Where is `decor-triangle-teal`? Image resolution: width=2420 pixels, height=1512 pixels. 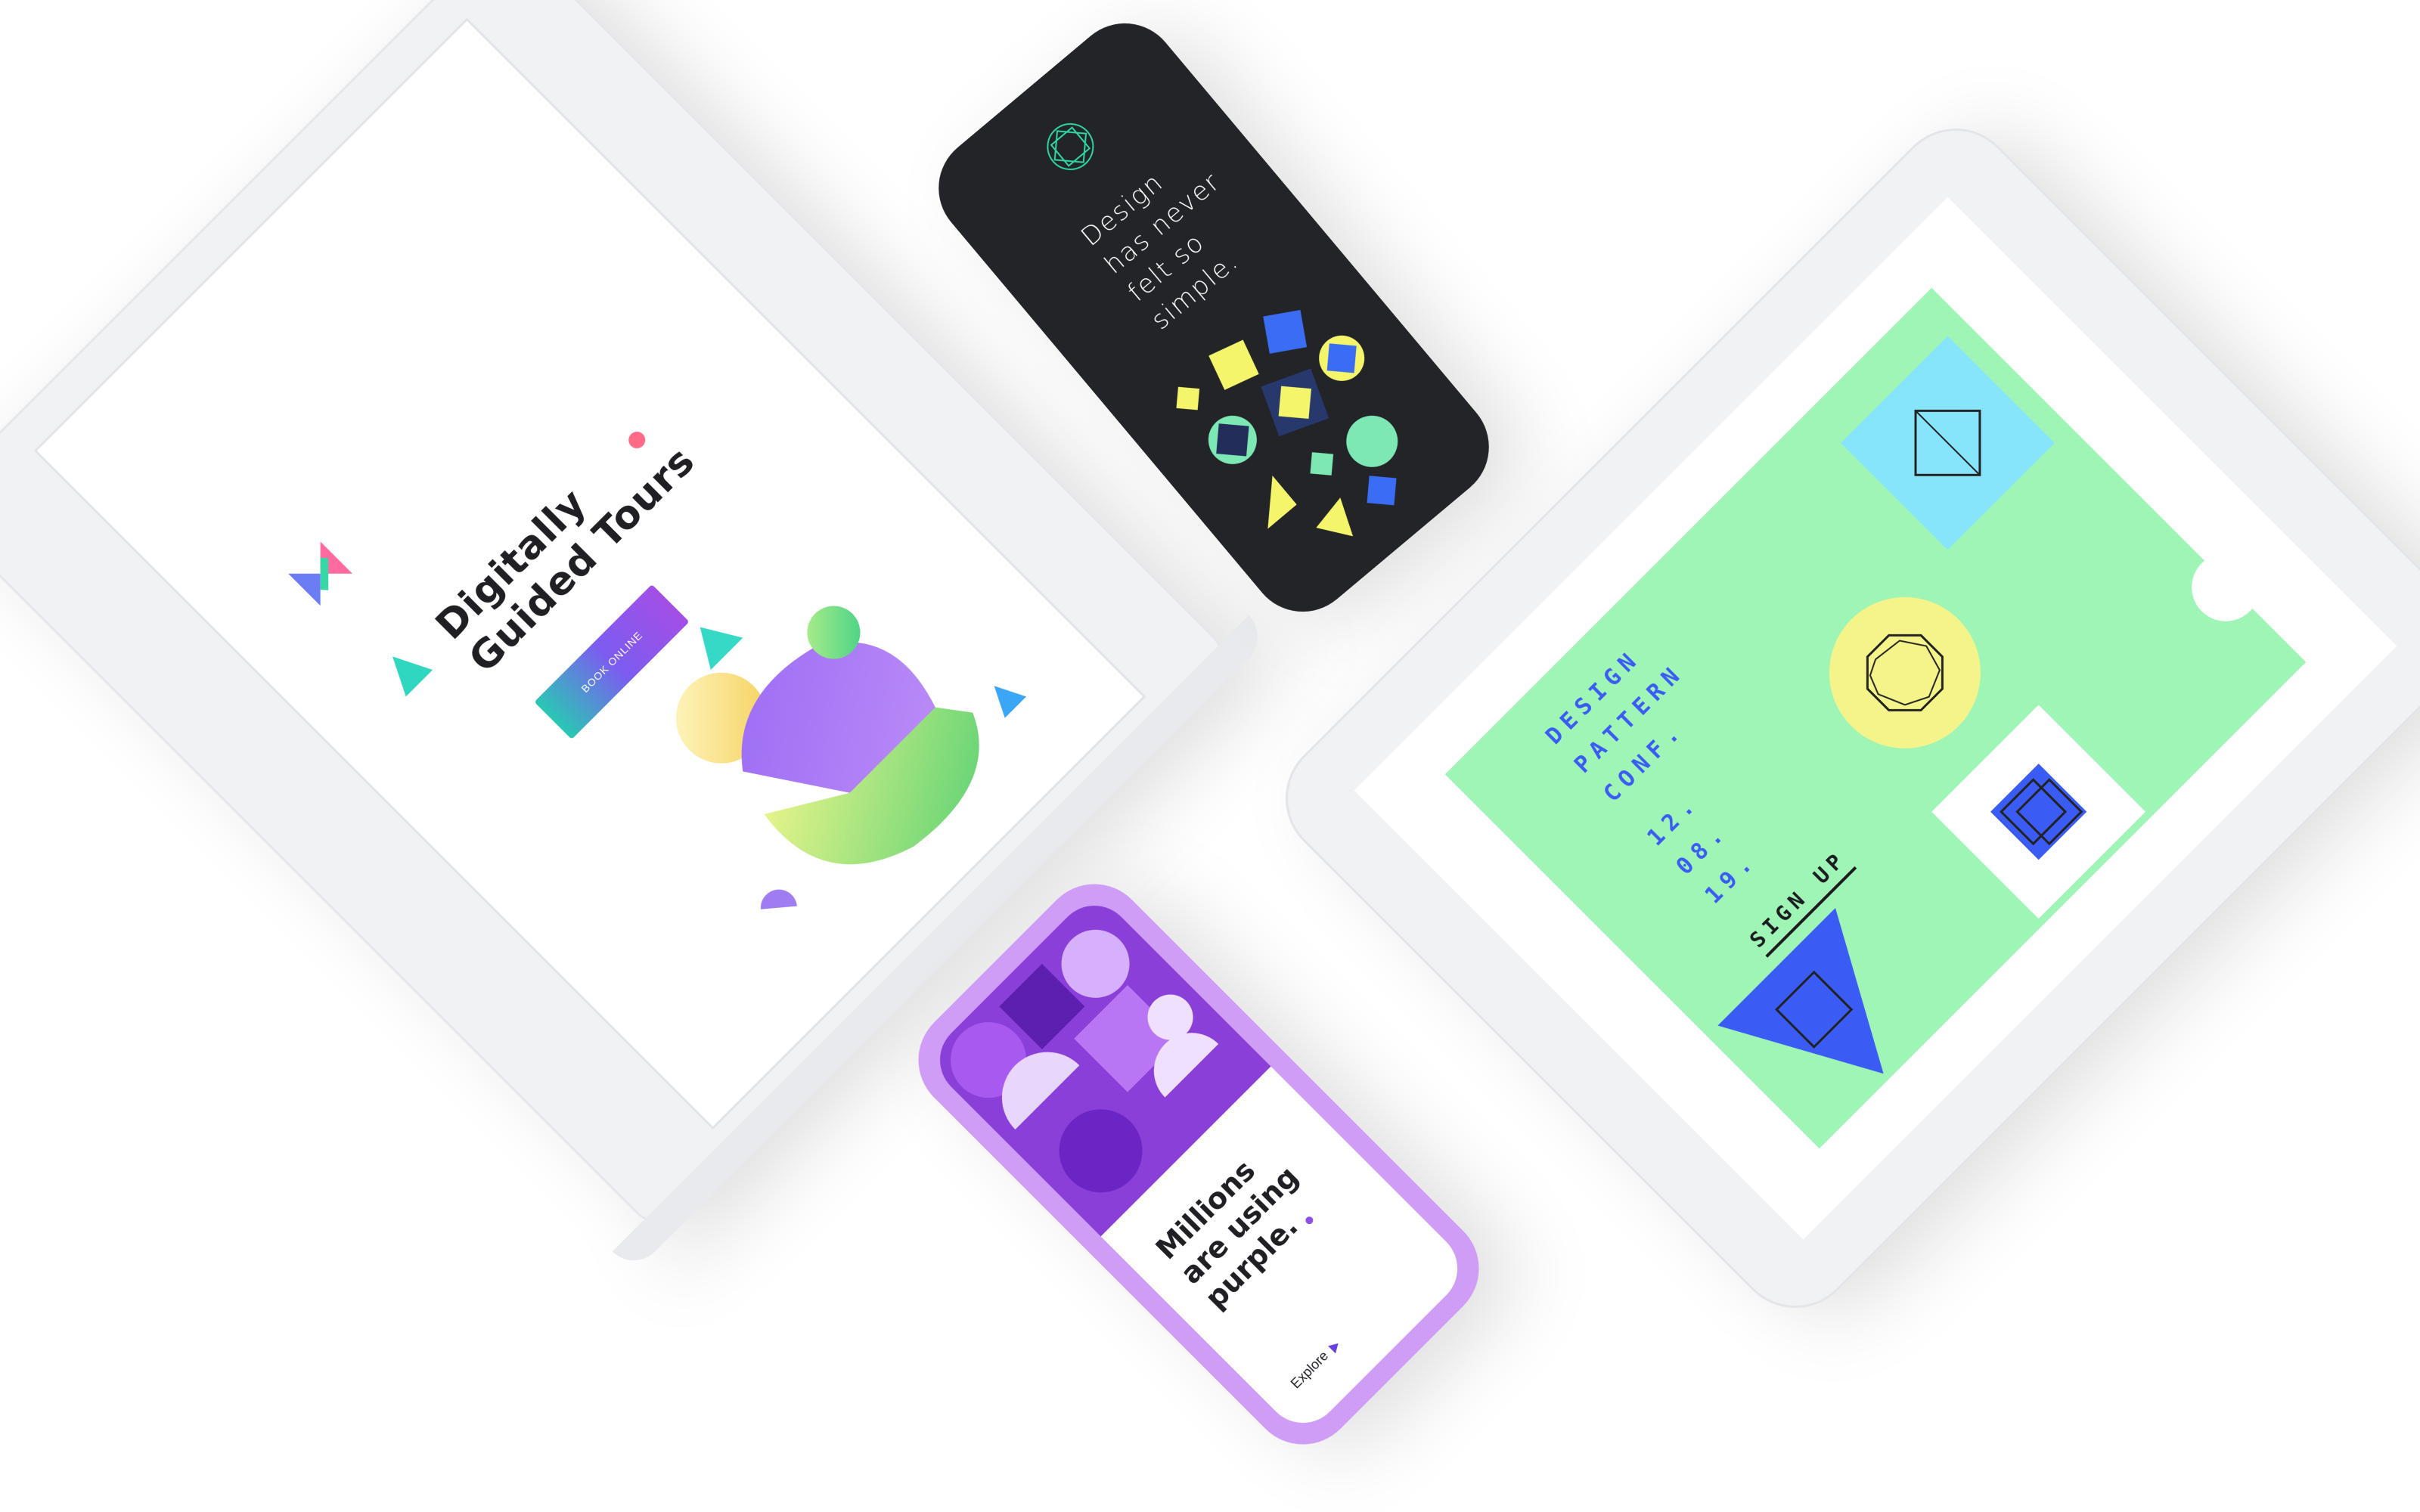 decor-triangle-teal is located at coordinates (412, 676).